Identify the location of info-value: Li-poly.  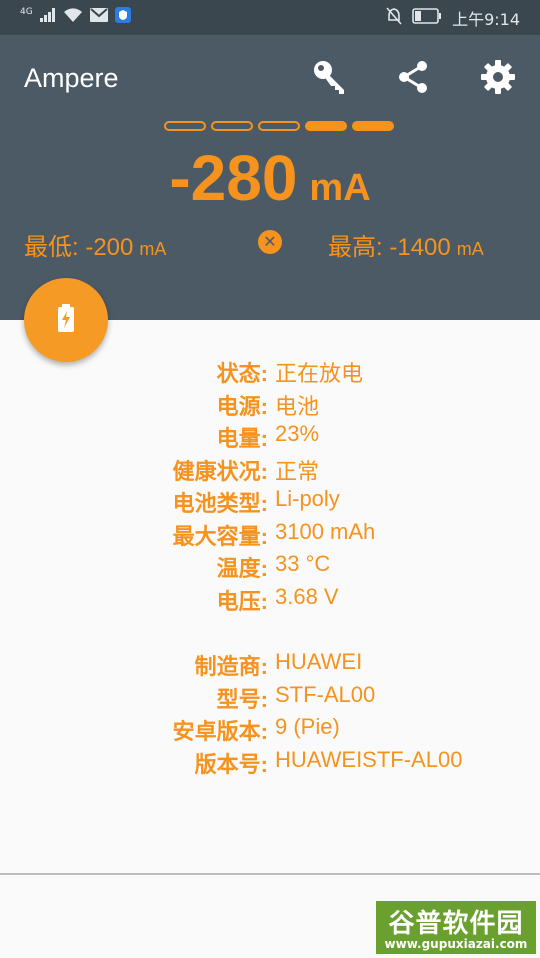
(307, 498).